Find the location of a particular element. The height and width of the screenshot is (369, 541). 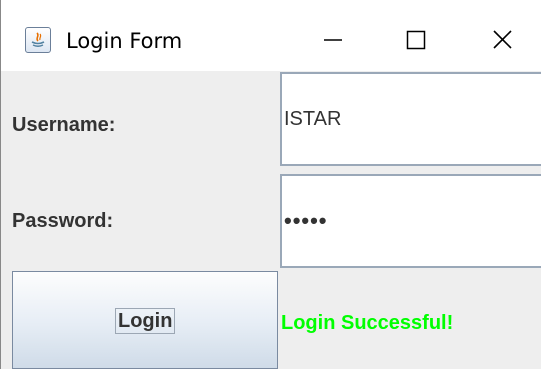

login-button: Login is located at coordinates (145, 320).